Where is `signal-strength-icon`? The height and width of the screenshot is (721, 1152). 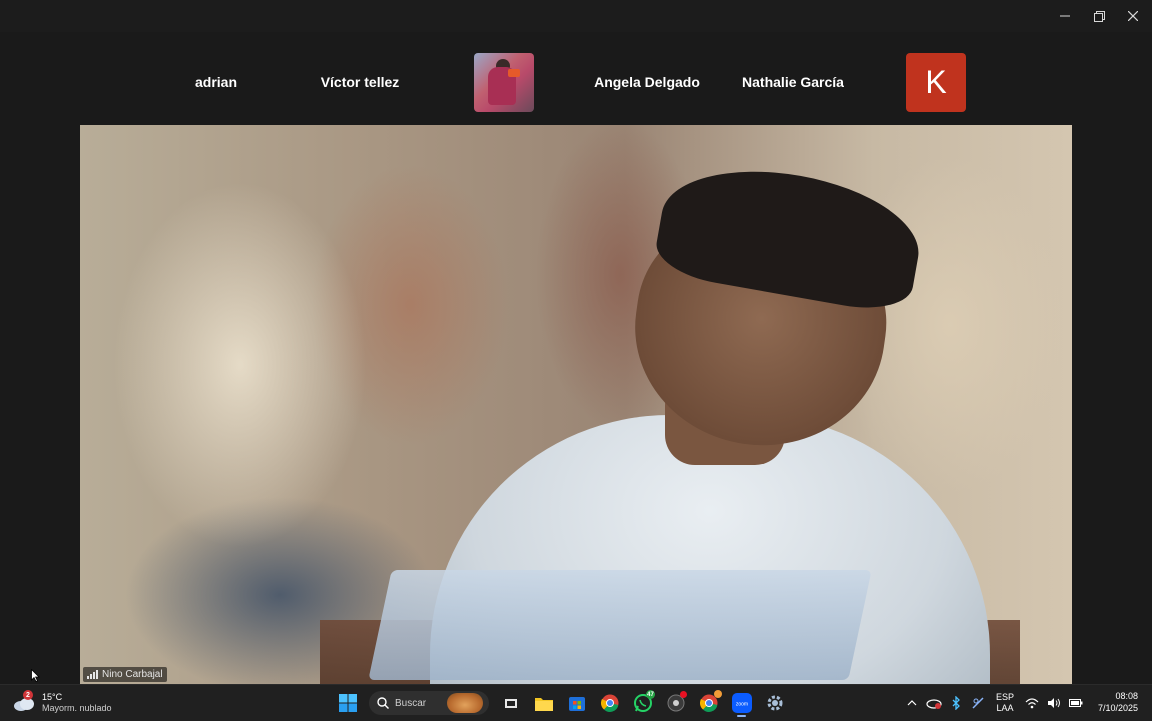
signal-strength-icon is located at coordinates (92, 674).